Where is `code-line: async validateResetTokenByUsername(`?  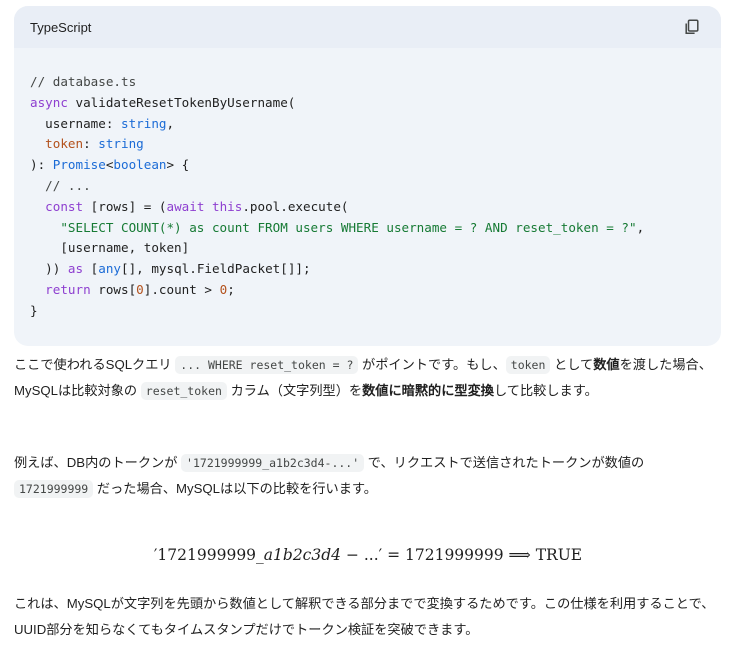
code-line: async validateResetTokenByUsername( is located at coordinates (163, 102).